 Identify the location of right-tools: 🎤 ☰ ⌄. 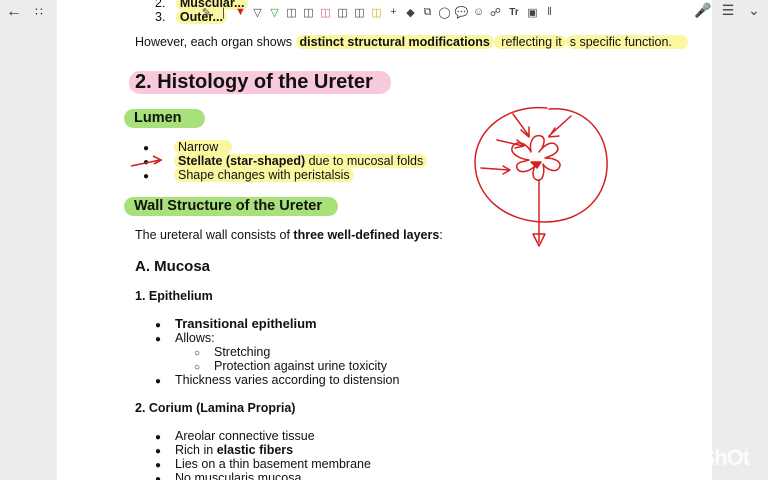
(728, 10).